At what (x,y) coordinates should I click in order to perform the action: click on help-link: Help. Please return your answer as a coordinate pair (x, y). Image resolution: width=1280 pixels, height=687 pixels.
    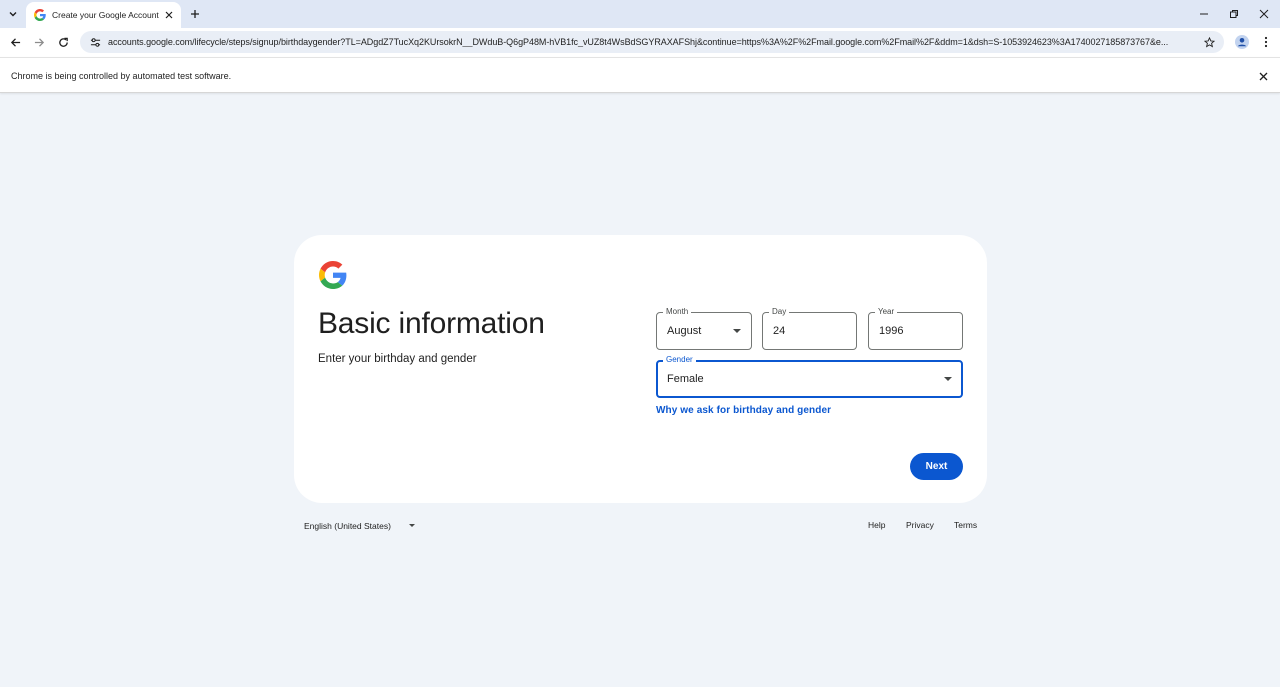
    Looking at the image, I should click on (876, 525).